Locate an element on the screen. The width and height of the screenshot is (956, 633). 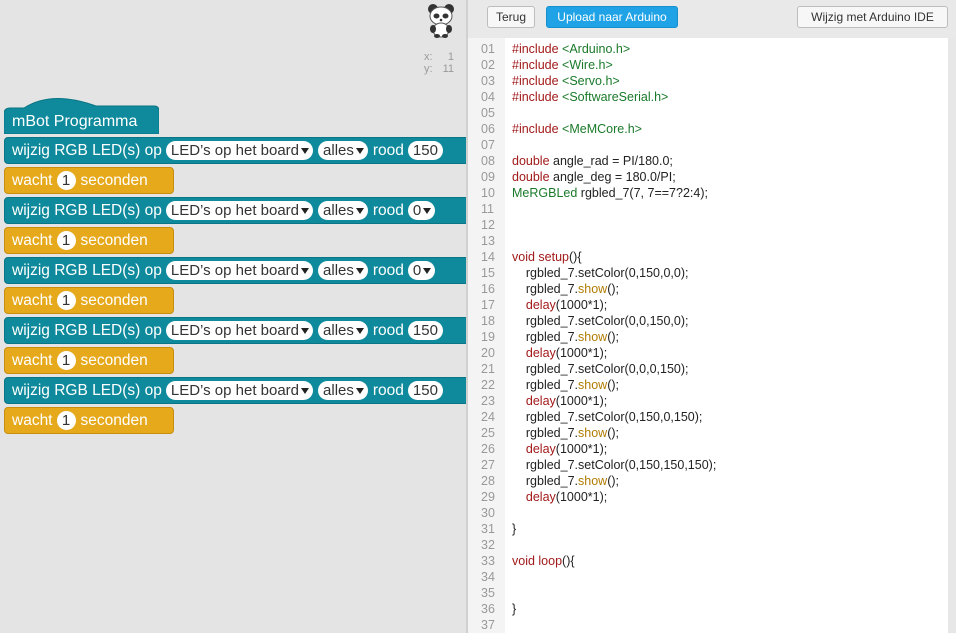
code-line: 33 void loop(){ is located at coordinates (708, 561).